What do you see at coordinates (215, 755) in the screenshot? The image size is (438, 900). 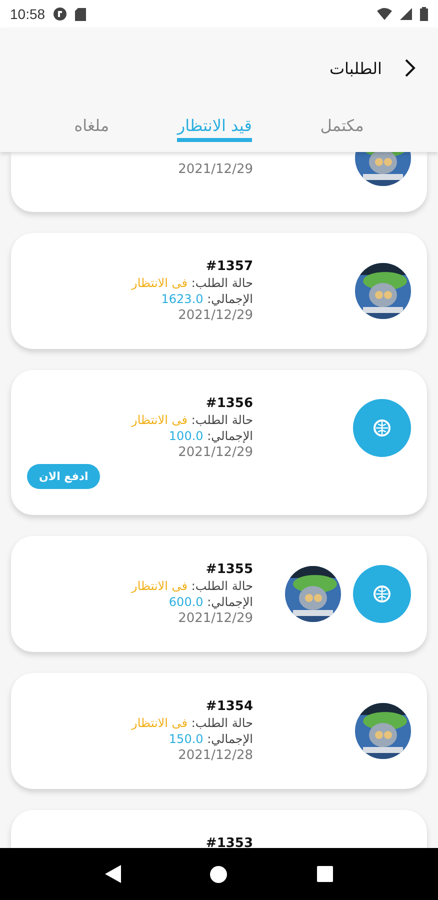 I see `order-date: 2021/12/28` at bounding box center [215, 755].